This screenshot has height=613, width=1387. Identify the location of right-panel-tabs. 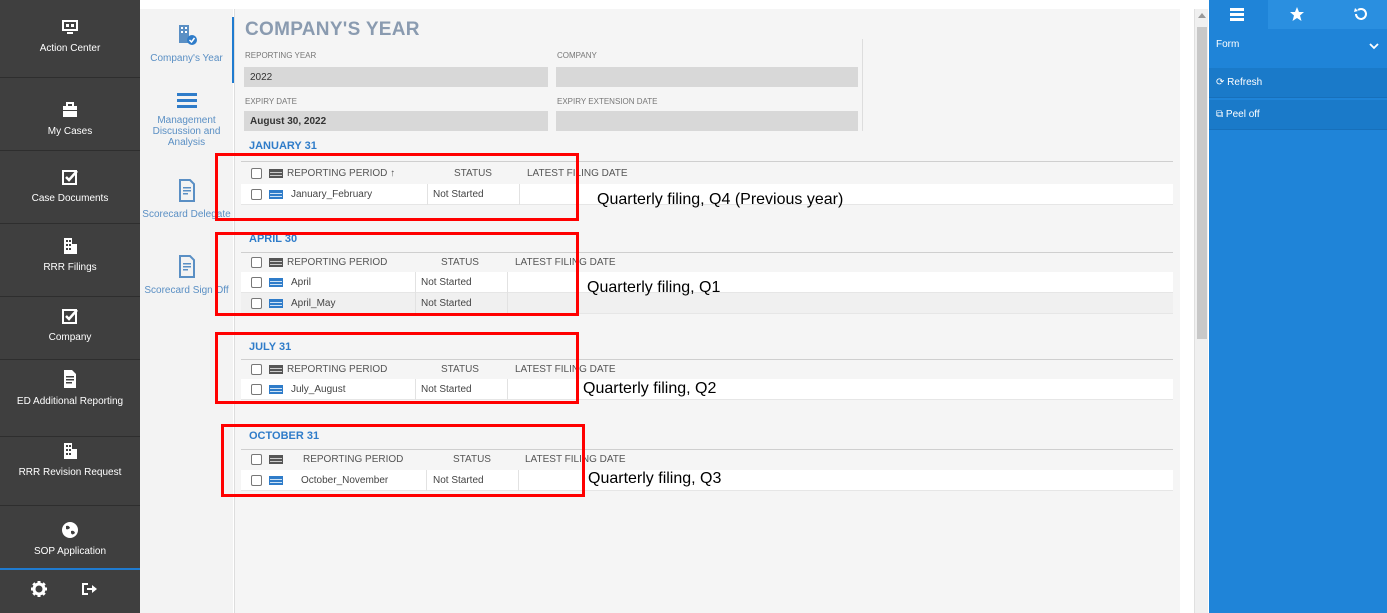
(1298, 14).